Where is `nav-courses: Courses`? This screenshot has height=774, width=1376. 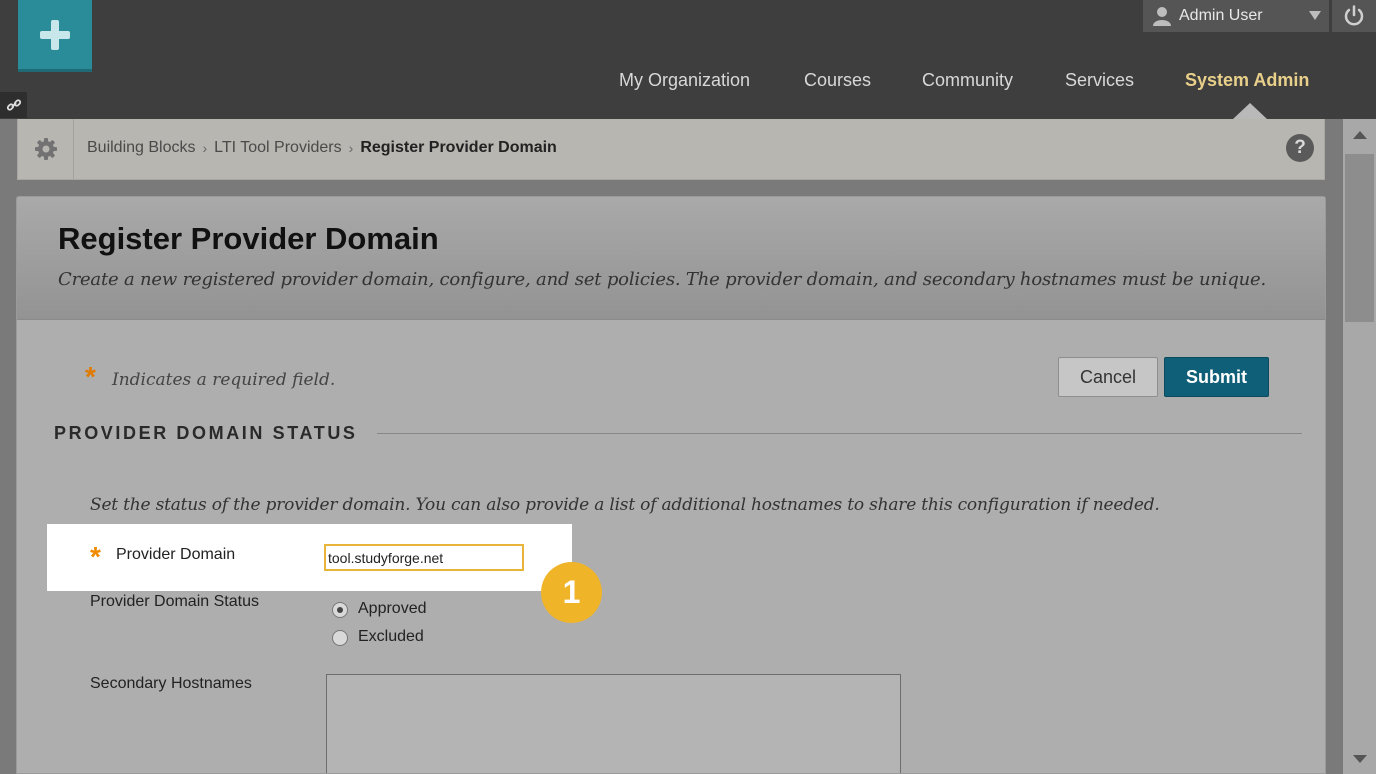
nav-courses: Courses is located at coordinates (837, 80).